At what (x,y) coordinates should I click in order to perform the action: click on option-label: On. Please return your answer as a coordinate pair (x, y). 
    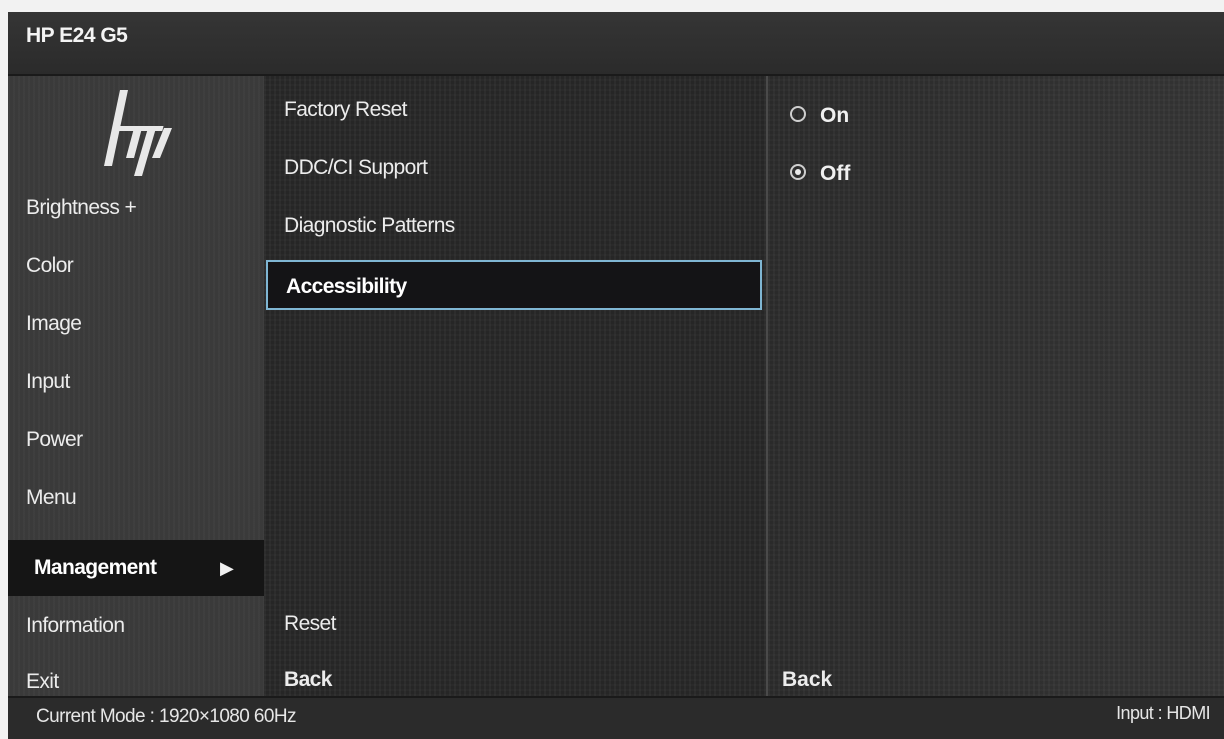
    Looking at the image, I should click on (835, 115).